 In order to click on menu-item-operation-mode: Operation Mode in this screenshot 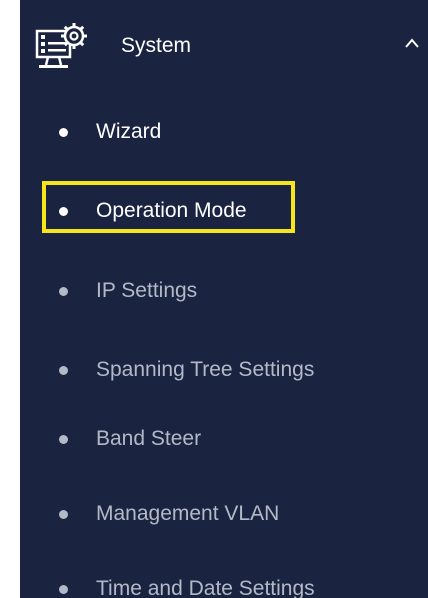, I will do `click(224, 211)`.